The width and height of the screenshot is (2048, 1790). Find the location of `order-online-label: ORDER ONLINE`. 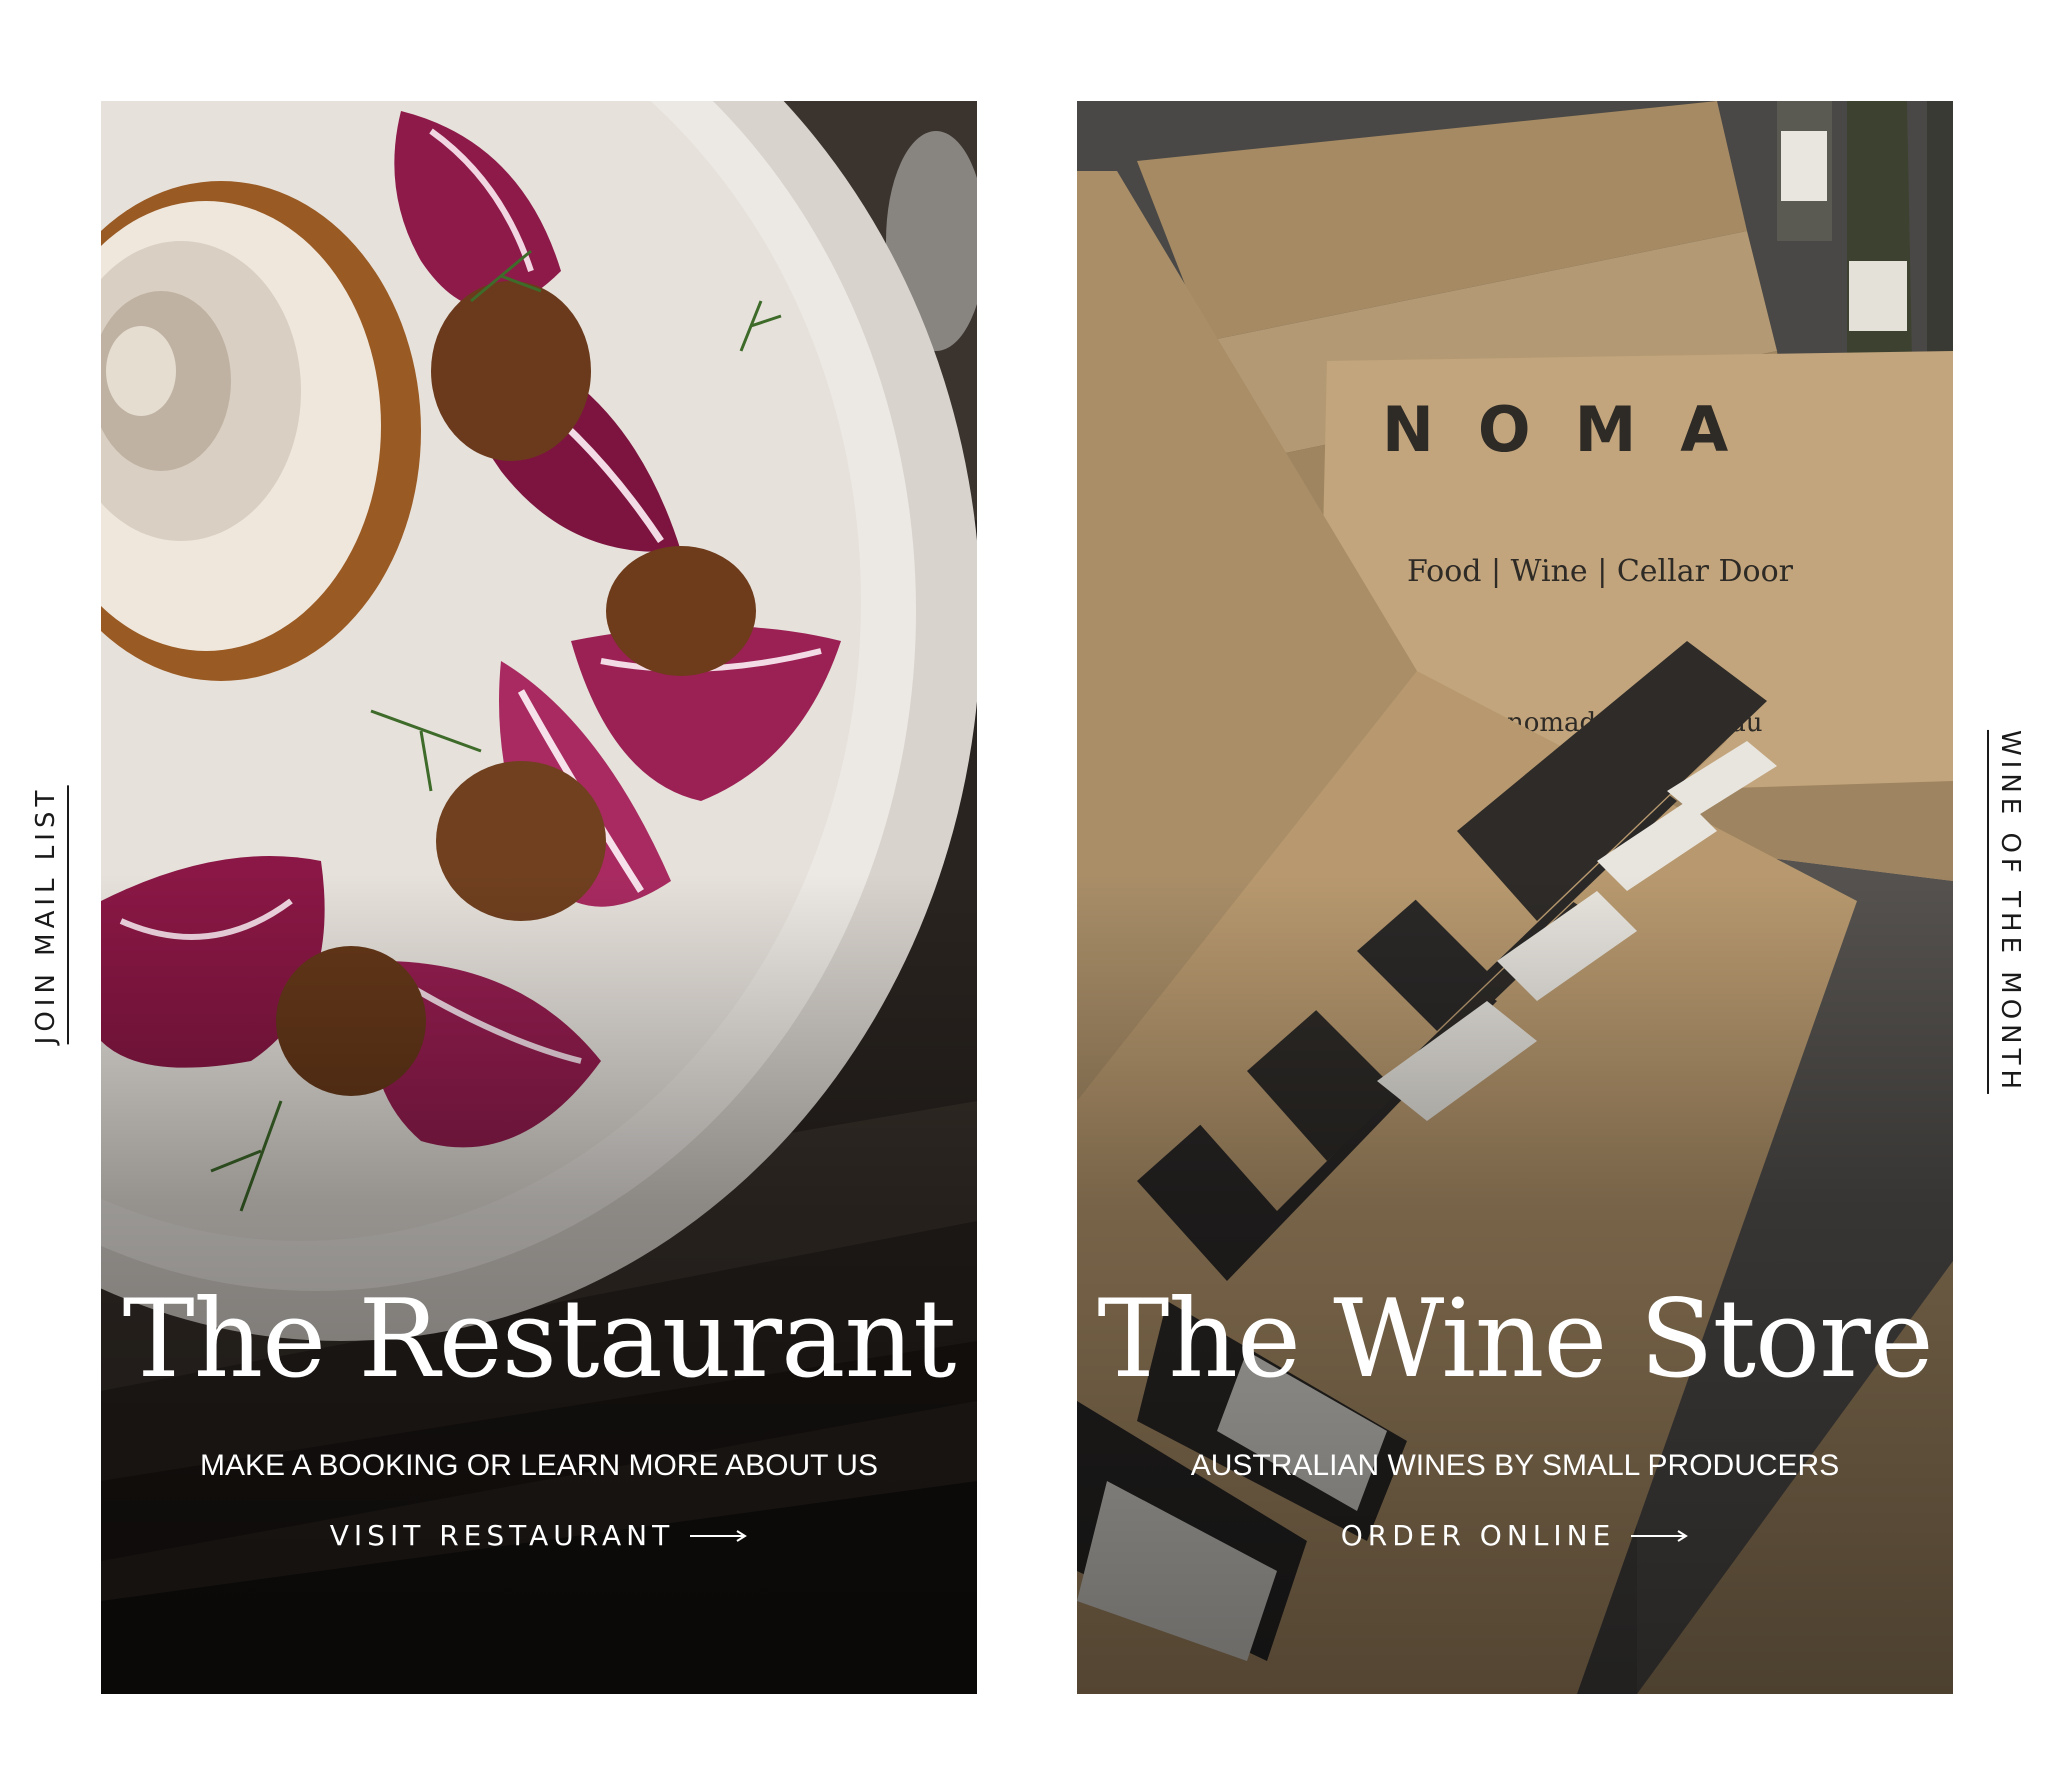

order-online-label: ORDER ONLINE is located at coordinates (1478, 1535).